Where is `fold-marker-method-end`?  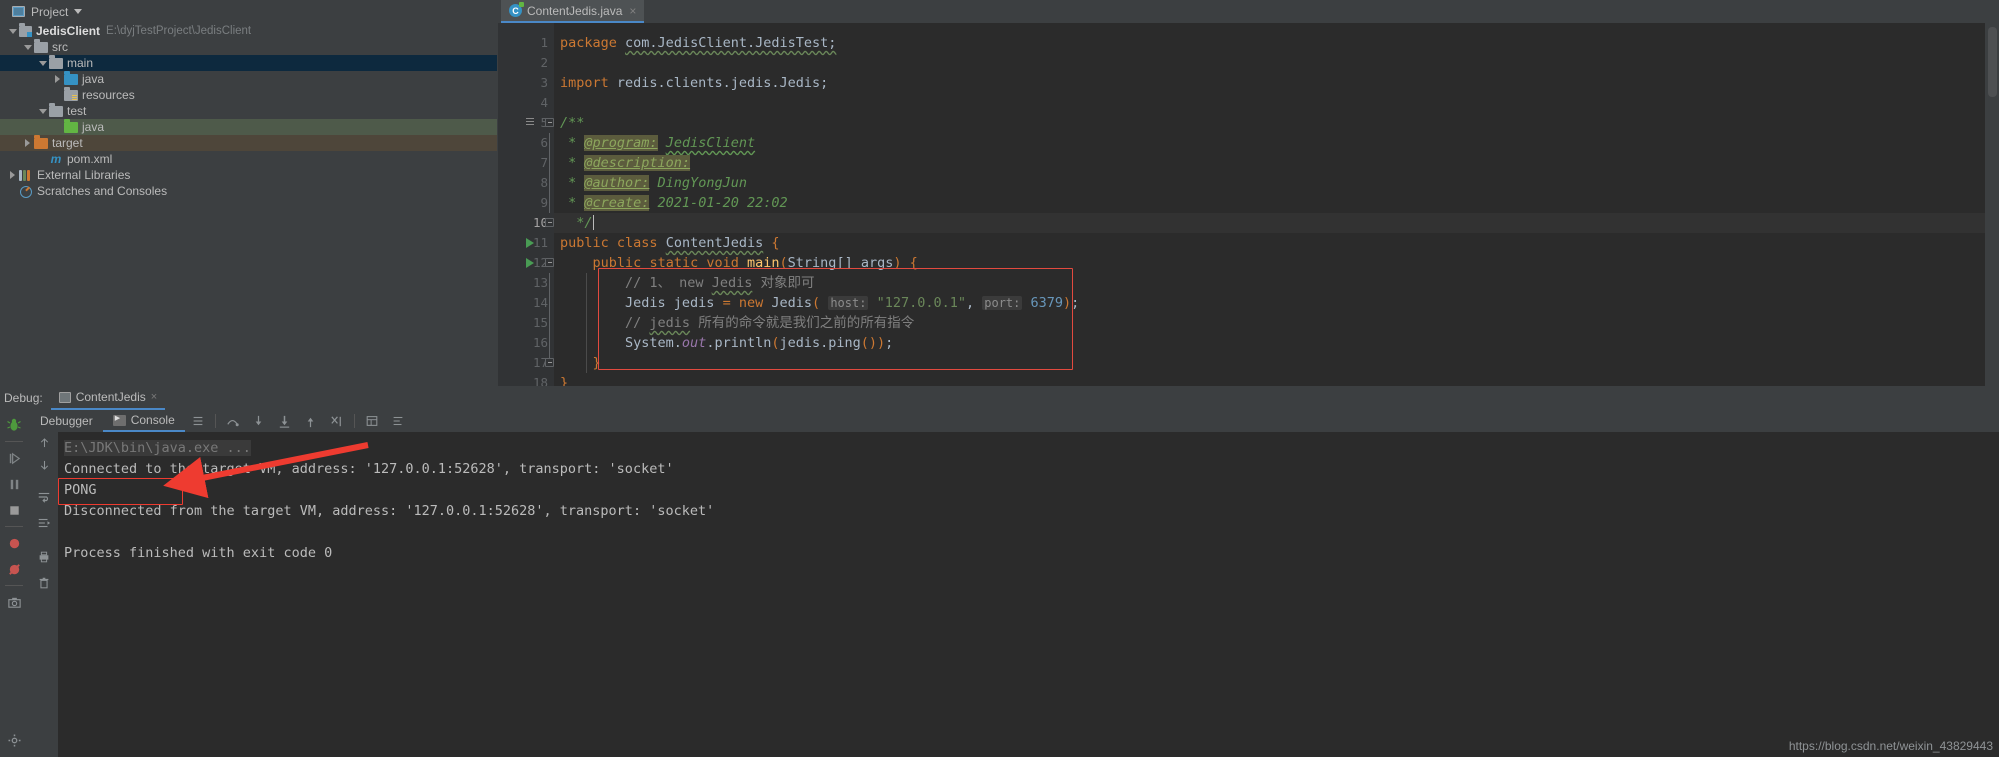 fold-marker-method-end is located at coordinates (549, 362).